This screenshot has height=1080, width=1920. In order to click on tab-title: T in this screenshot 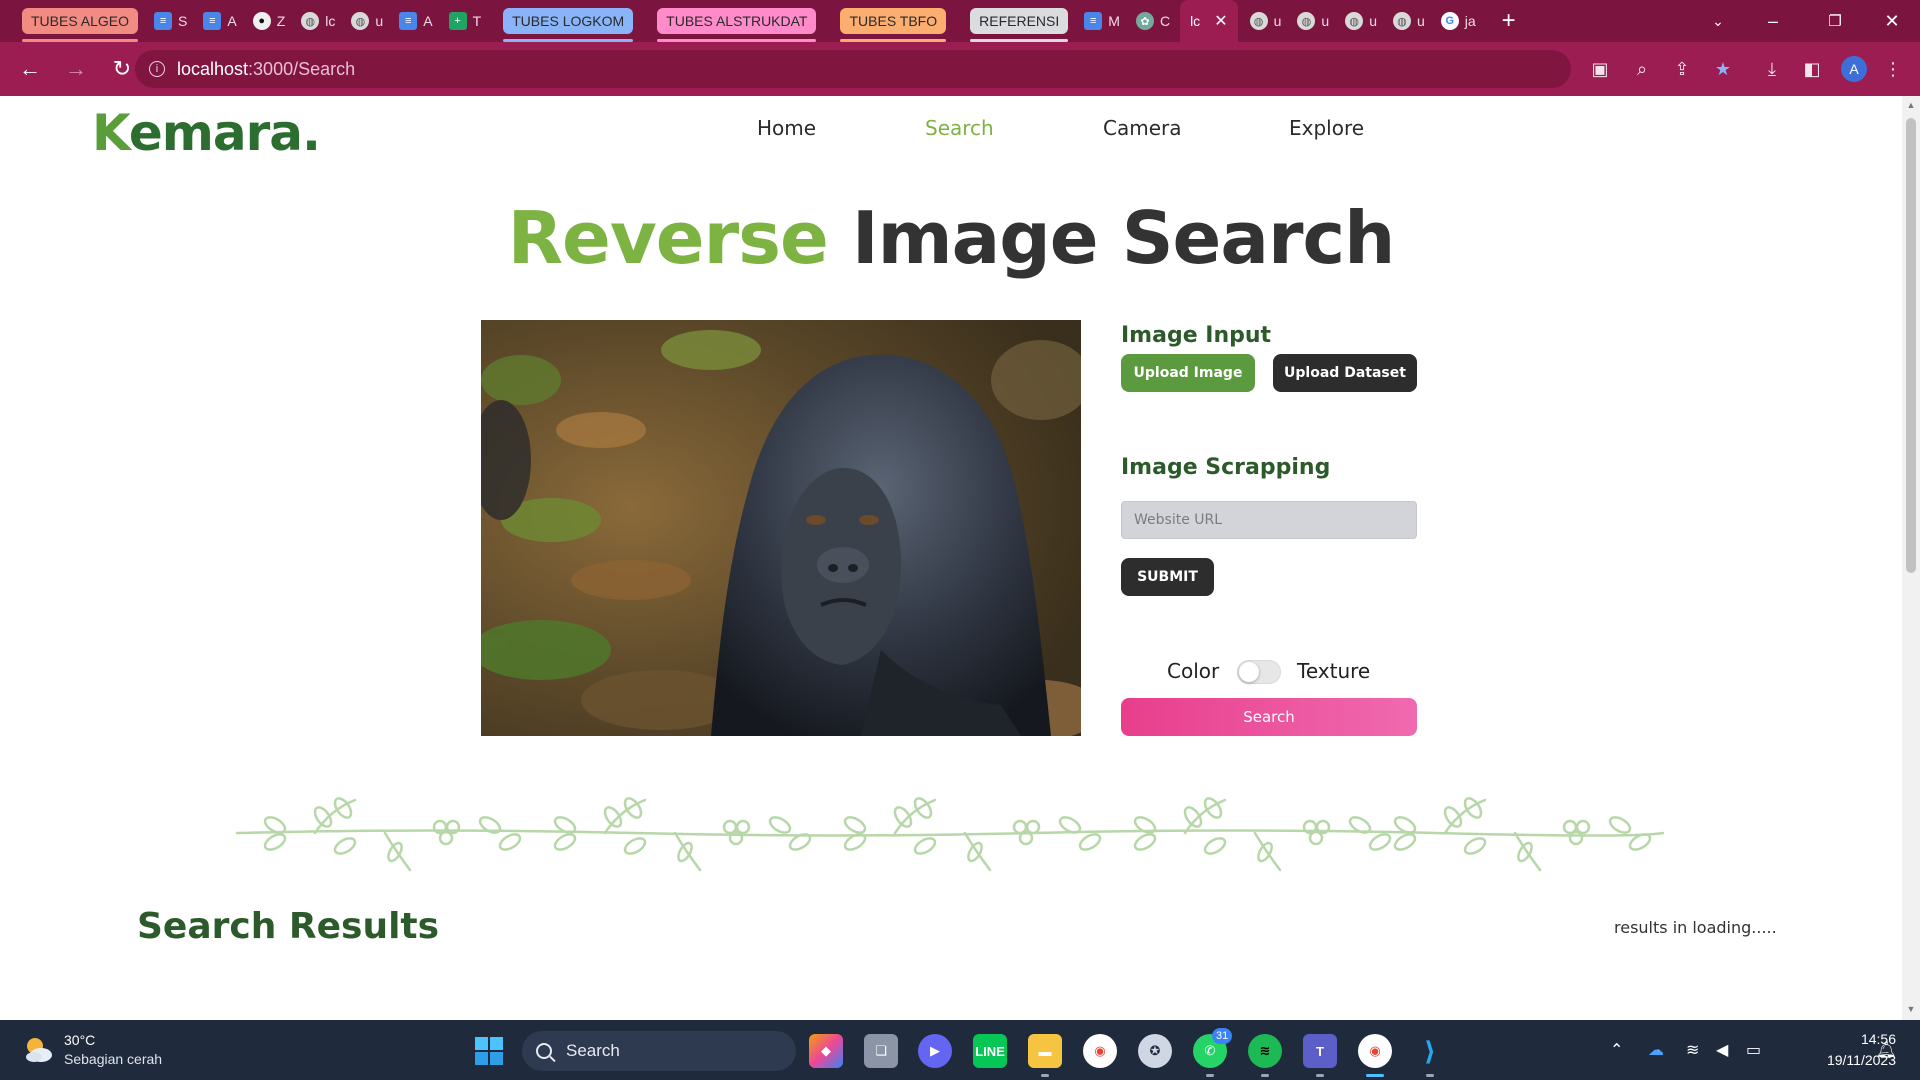, I will do `click(477, 21)`.